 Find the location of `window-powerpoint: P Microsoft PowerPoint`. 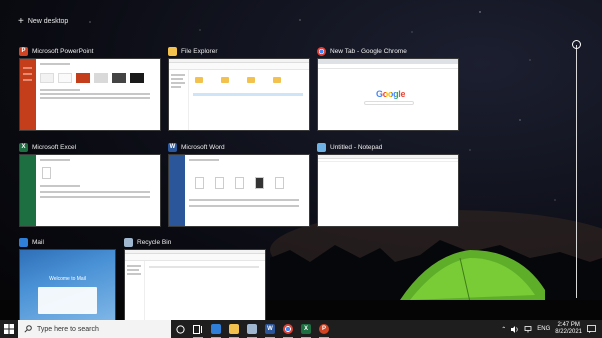

window-powerpoint: P Microsoft PowerPoint is located at coordinates (90, 88).